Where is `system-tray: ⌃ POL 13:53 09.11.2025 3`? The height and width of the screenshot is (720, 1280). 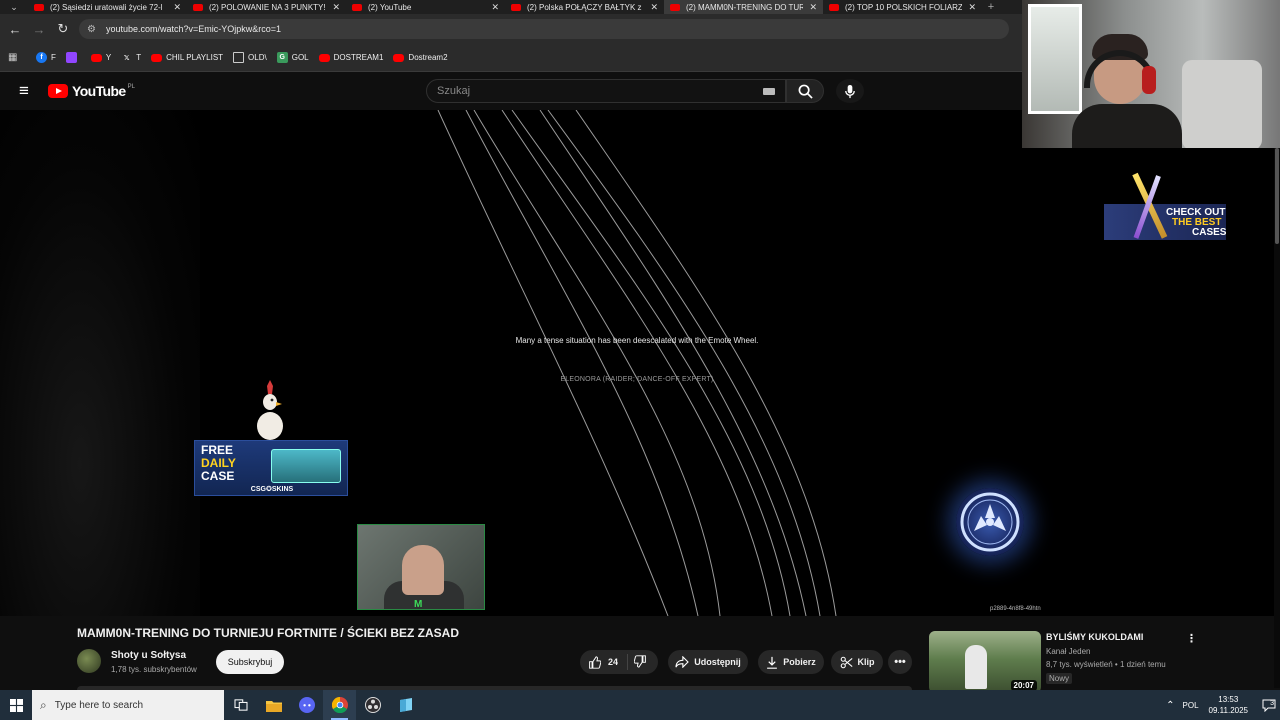 system-tray: ⌃ POL 13:53 09.11.2025 3 is located at coordinates (1223, 705).